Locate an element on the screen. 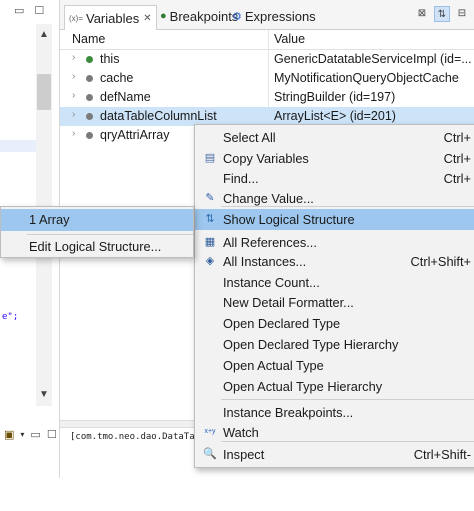 Image resolution: width=474 pixels, height=511 pixels. variable-name: this is located at coordinates (110, 59).